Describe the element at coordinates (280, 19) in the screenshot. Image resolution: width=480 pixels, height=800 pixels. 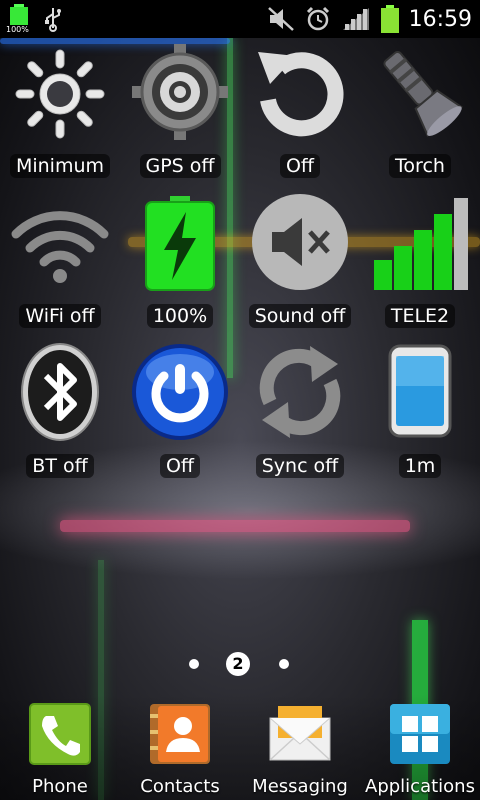
I see `mute-icon` at that location.